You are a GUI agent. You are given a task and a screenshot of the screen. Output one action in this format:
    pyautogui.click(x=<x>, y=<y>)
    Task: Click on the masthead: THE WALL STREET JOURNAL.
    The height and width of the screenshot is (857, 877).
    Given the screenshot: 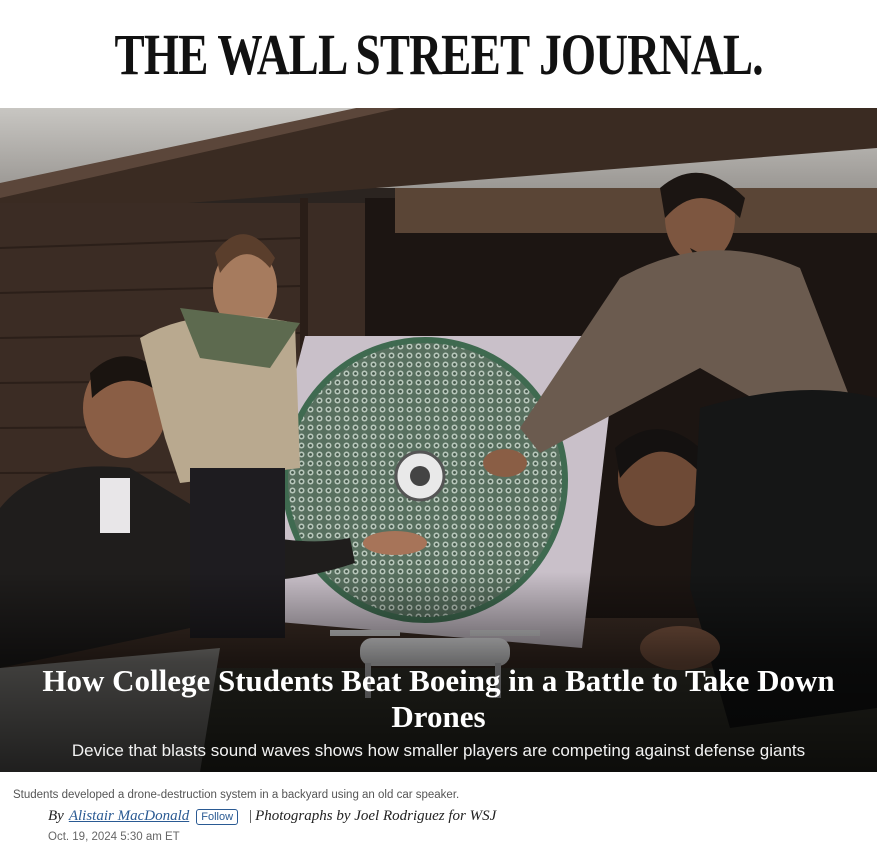 What is the action you would take?
    pyautogui.click(x=438, y=54)
    